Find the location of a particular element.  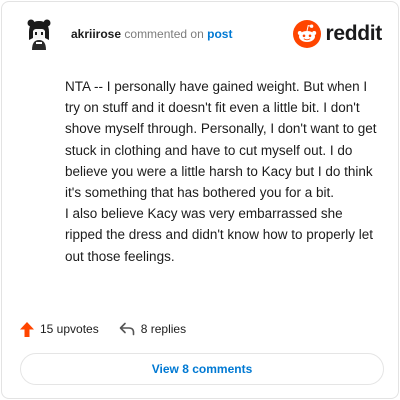

reddit-brand: reddit is located at coordinates (337, 34).